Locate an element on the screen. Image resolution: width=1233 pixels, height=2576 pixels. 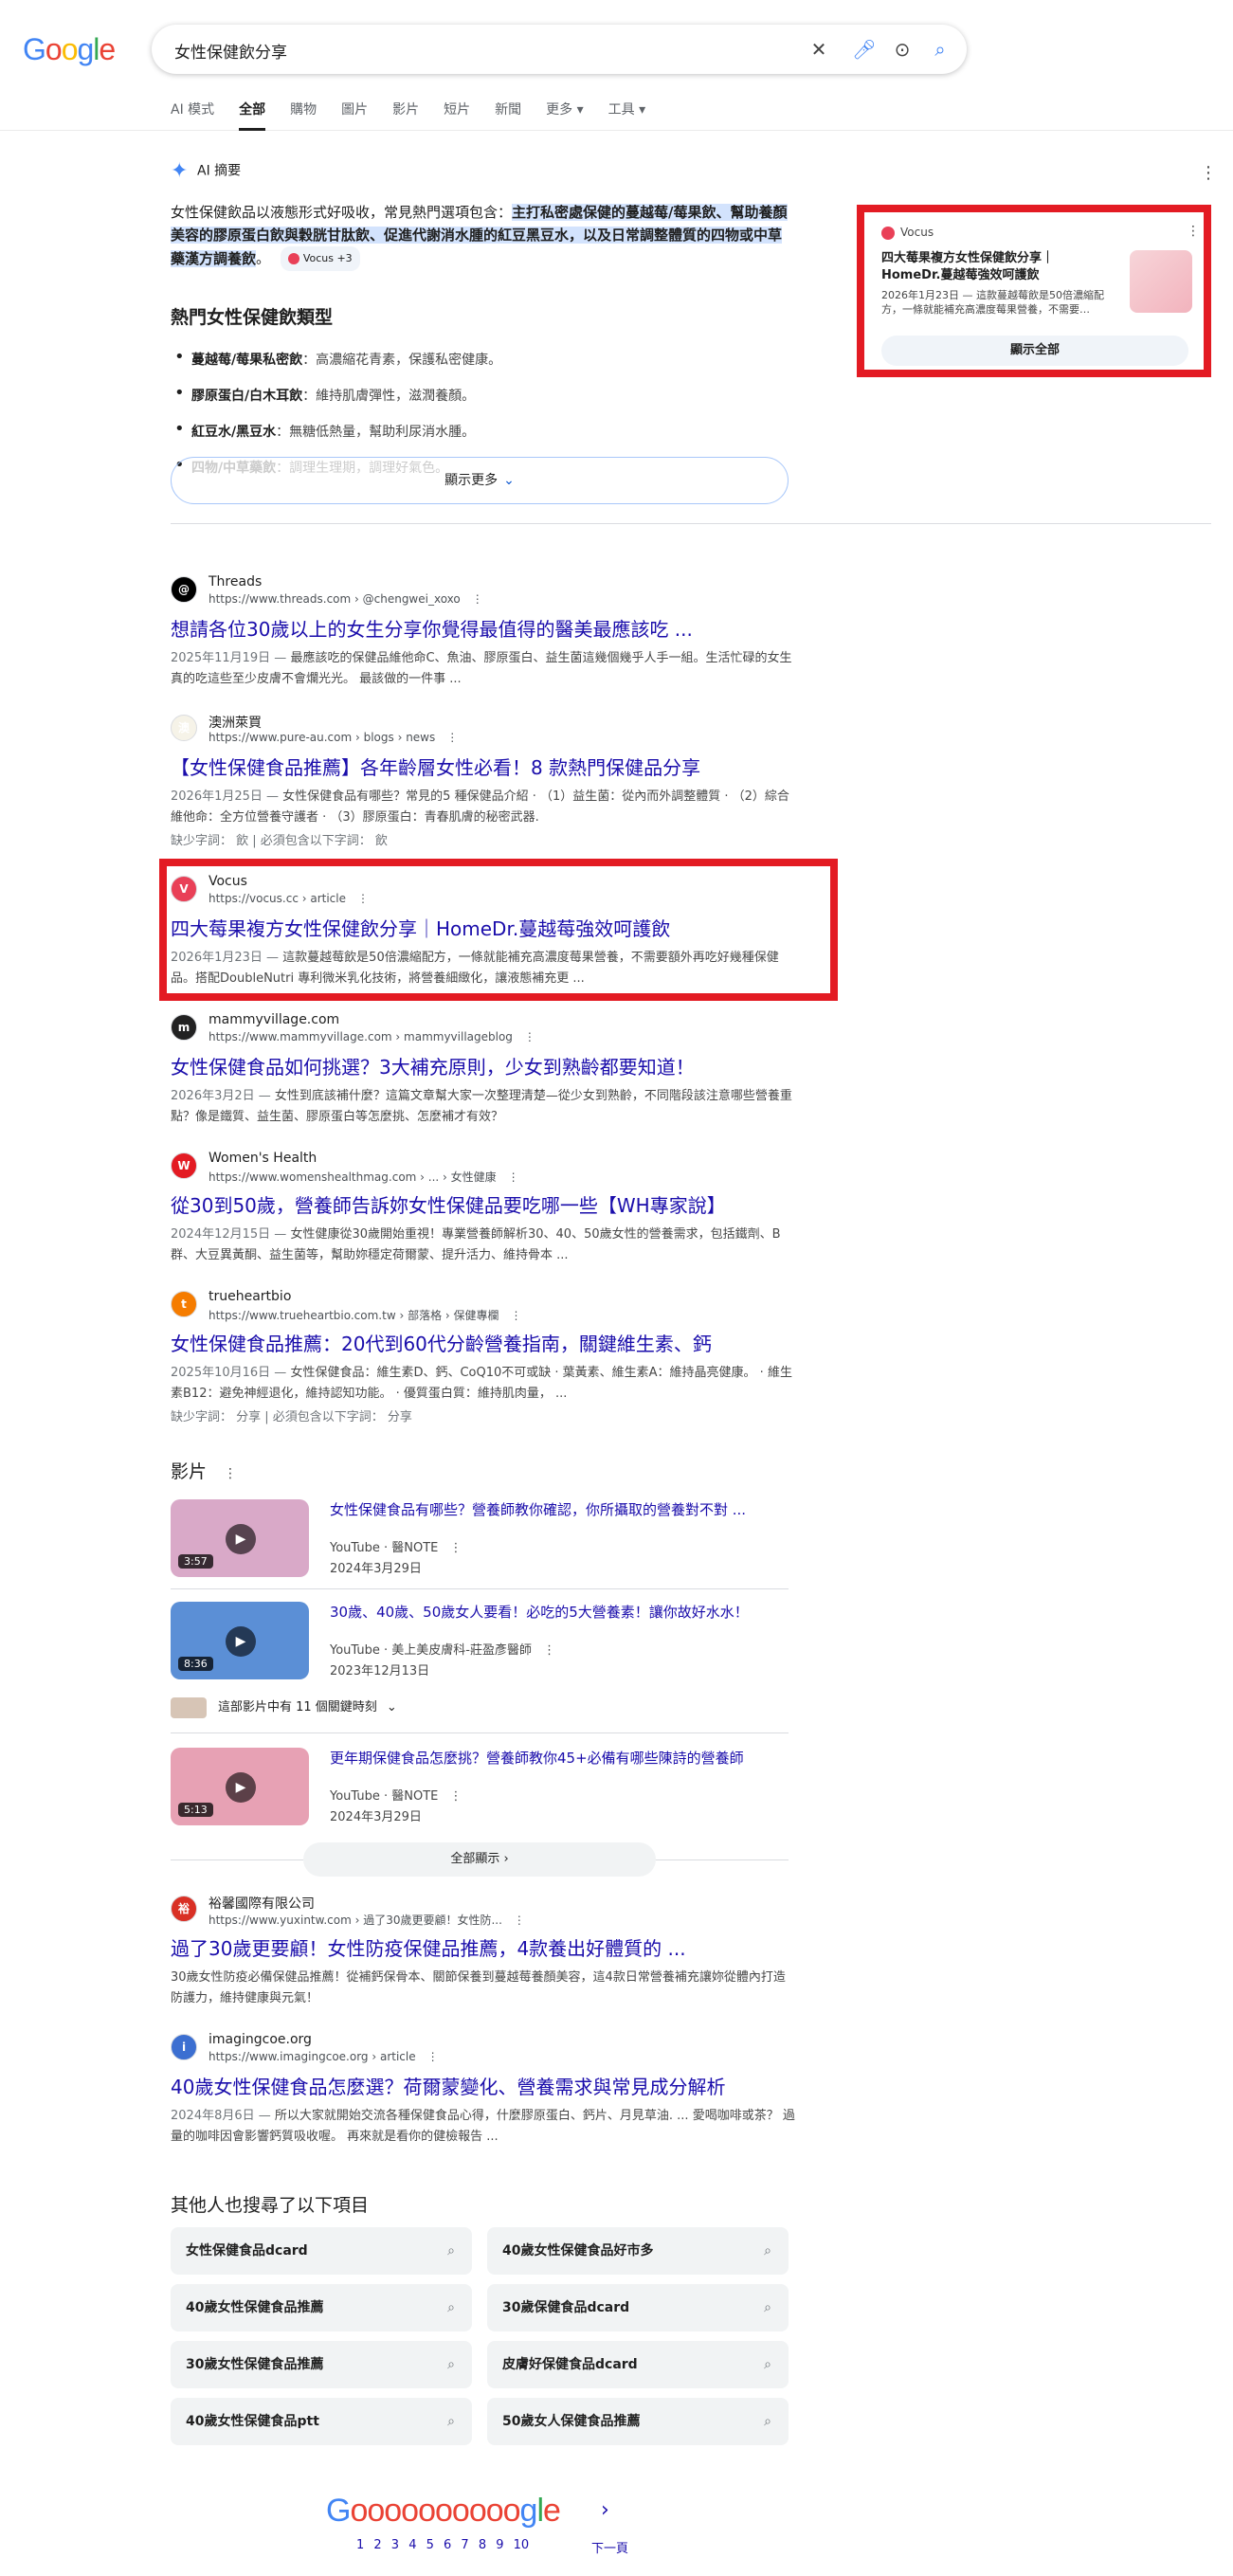
tab-shopping: 購物 is located at coordinates (303, 115).